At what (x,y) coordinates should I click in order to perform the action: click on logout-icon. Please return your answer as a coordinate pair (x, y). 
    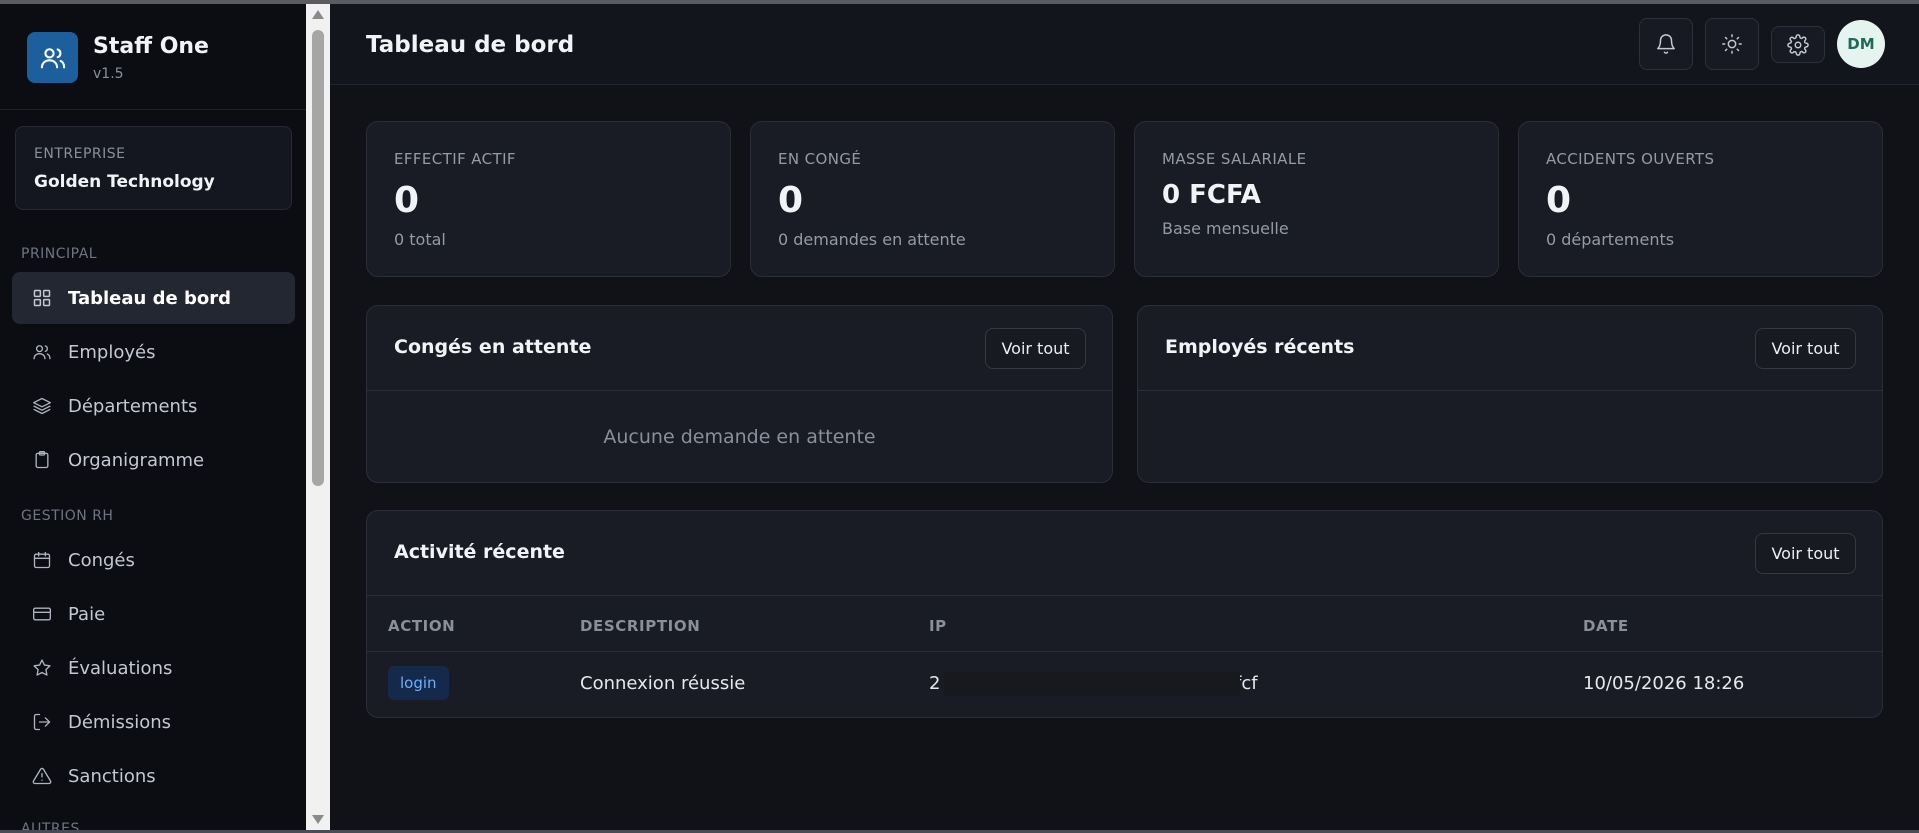
    Looking at the image, I should click on (42, 722).